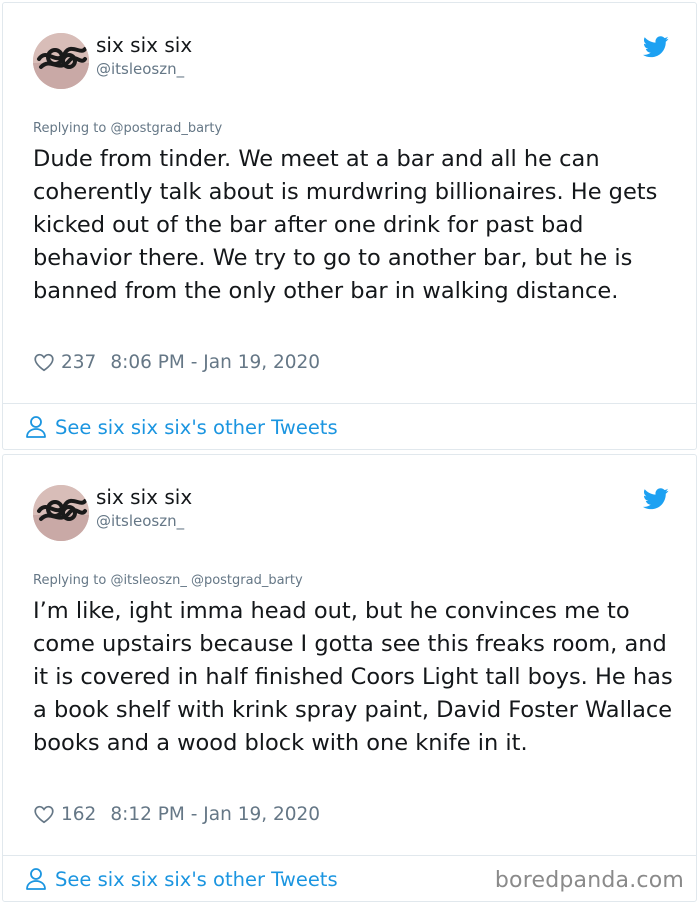 This screenshot has width=700, height=904. What do you see at coordinates (215, 814) in the screenshot?
I see `timestamp: 8:12 PM - Jan 19, 2020` at bounding box center [215, 814].